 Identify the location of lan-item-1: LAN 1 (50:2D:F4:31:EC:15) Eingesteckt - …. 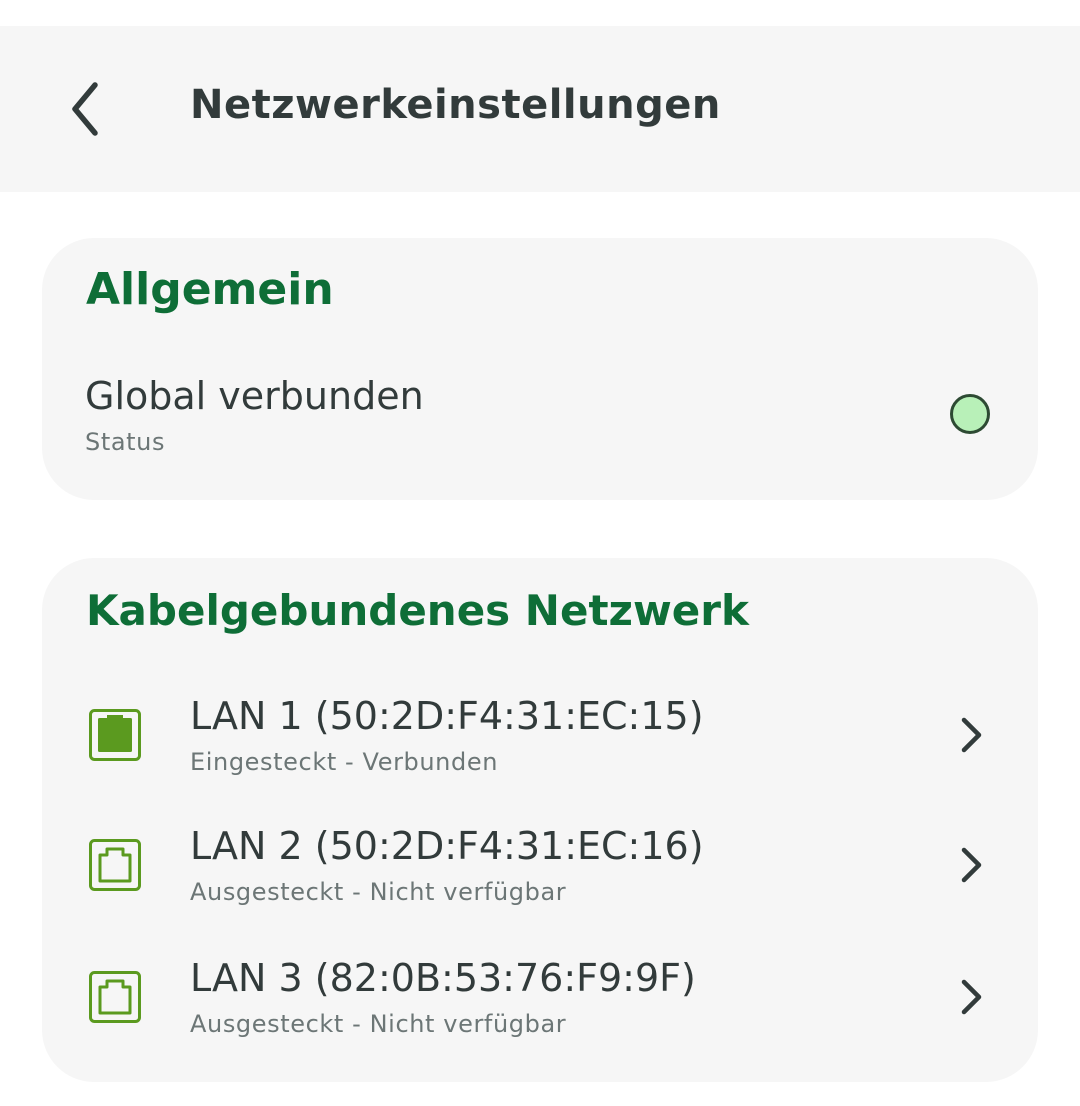
(540, 740).